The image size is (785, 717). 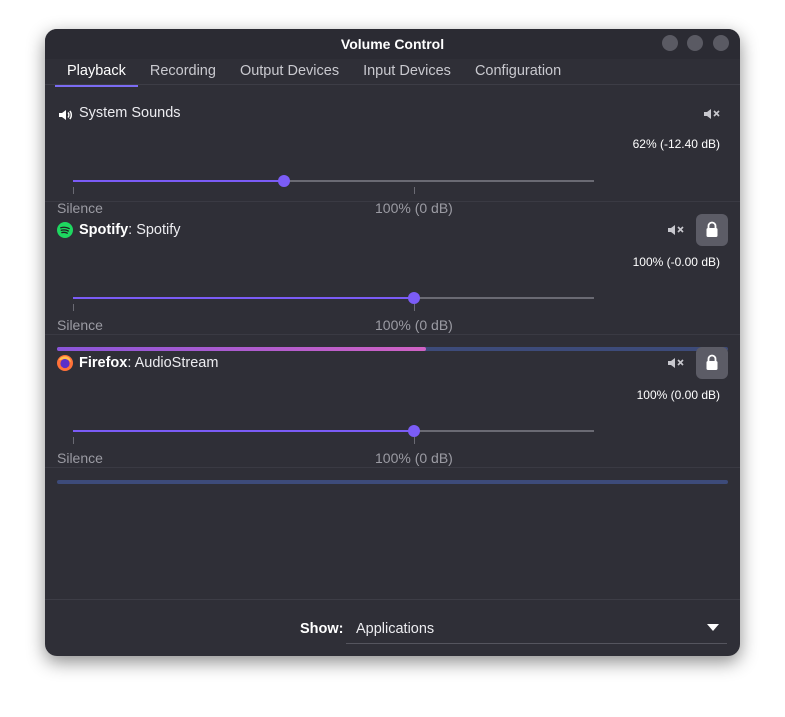 I want to click on minimize-button, so click(x=670, y=43).